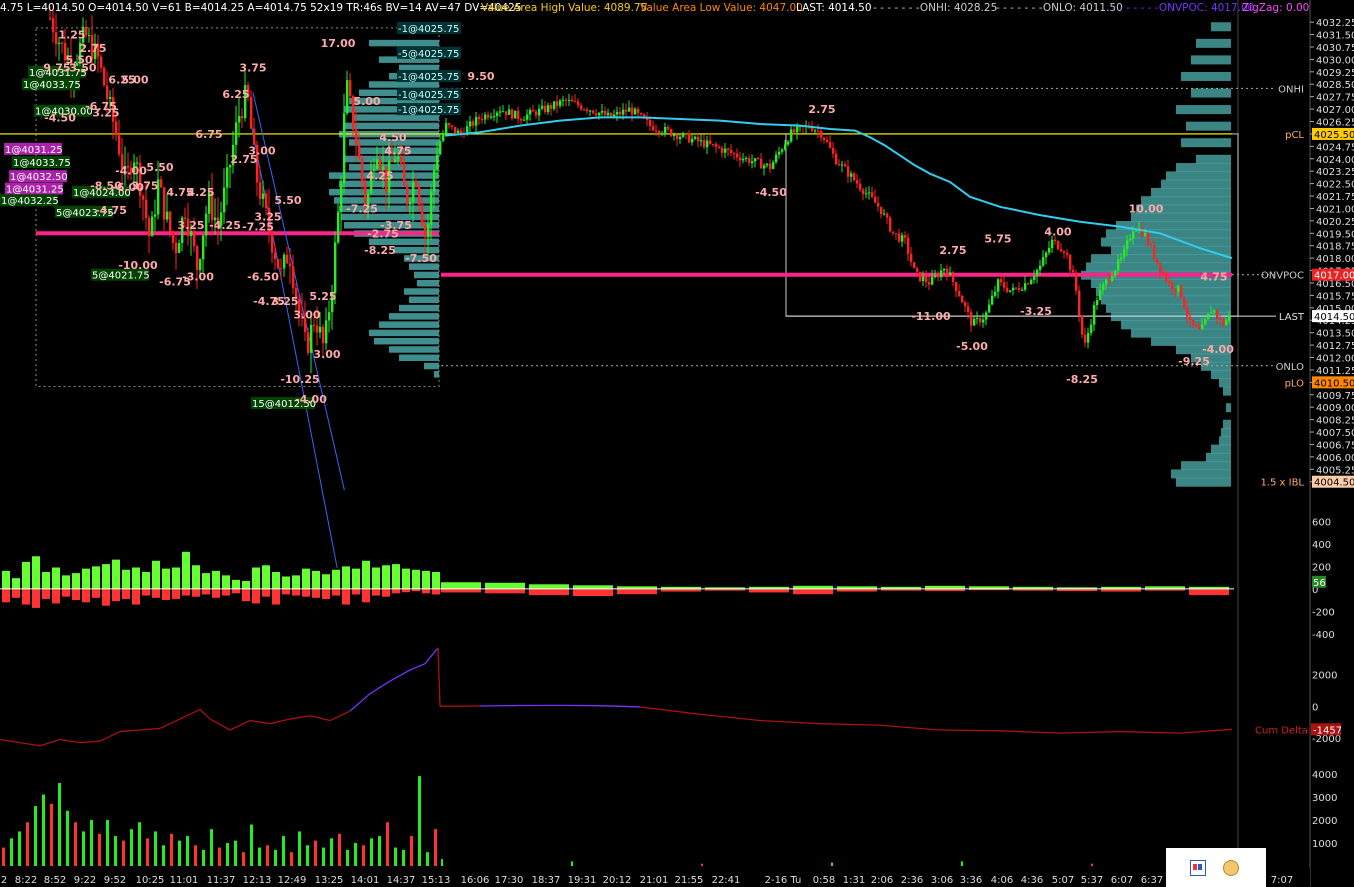  I want to click on level-label-1-5-x-ibl: 1.5 x IBL, so click(1282, 483).